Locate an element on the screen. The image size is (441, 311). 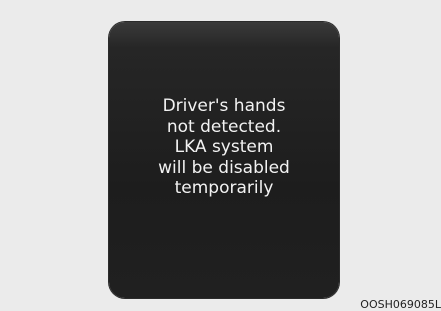
warning-line-1: Driver's hands is located at coordinates (224, 106).